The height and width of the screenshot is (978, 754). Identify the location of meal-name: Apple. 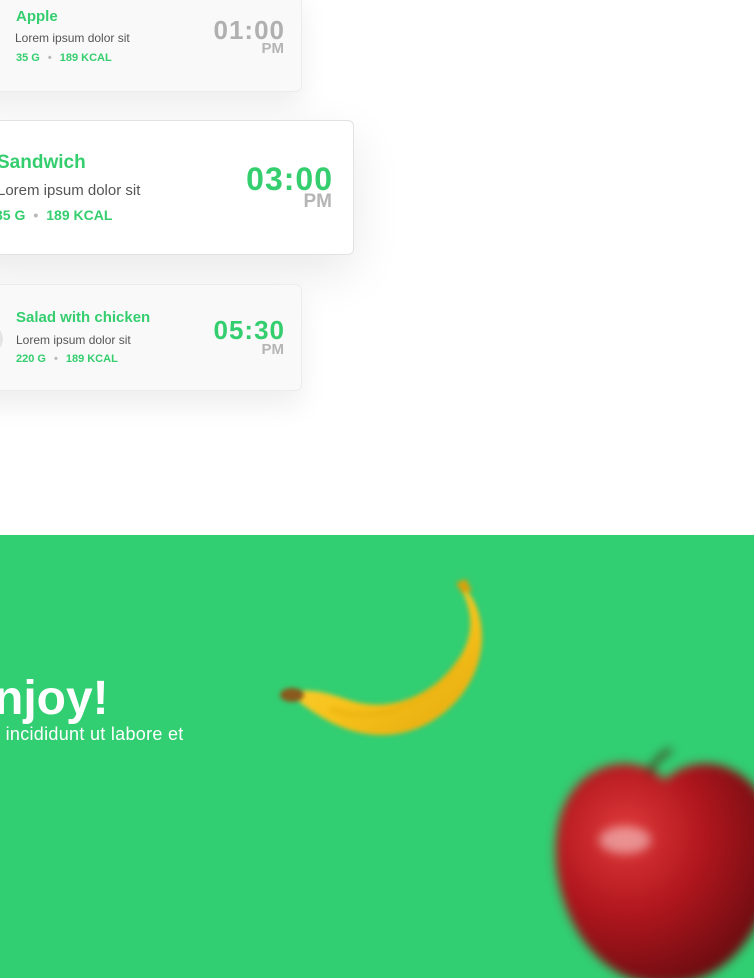
(37, 16).